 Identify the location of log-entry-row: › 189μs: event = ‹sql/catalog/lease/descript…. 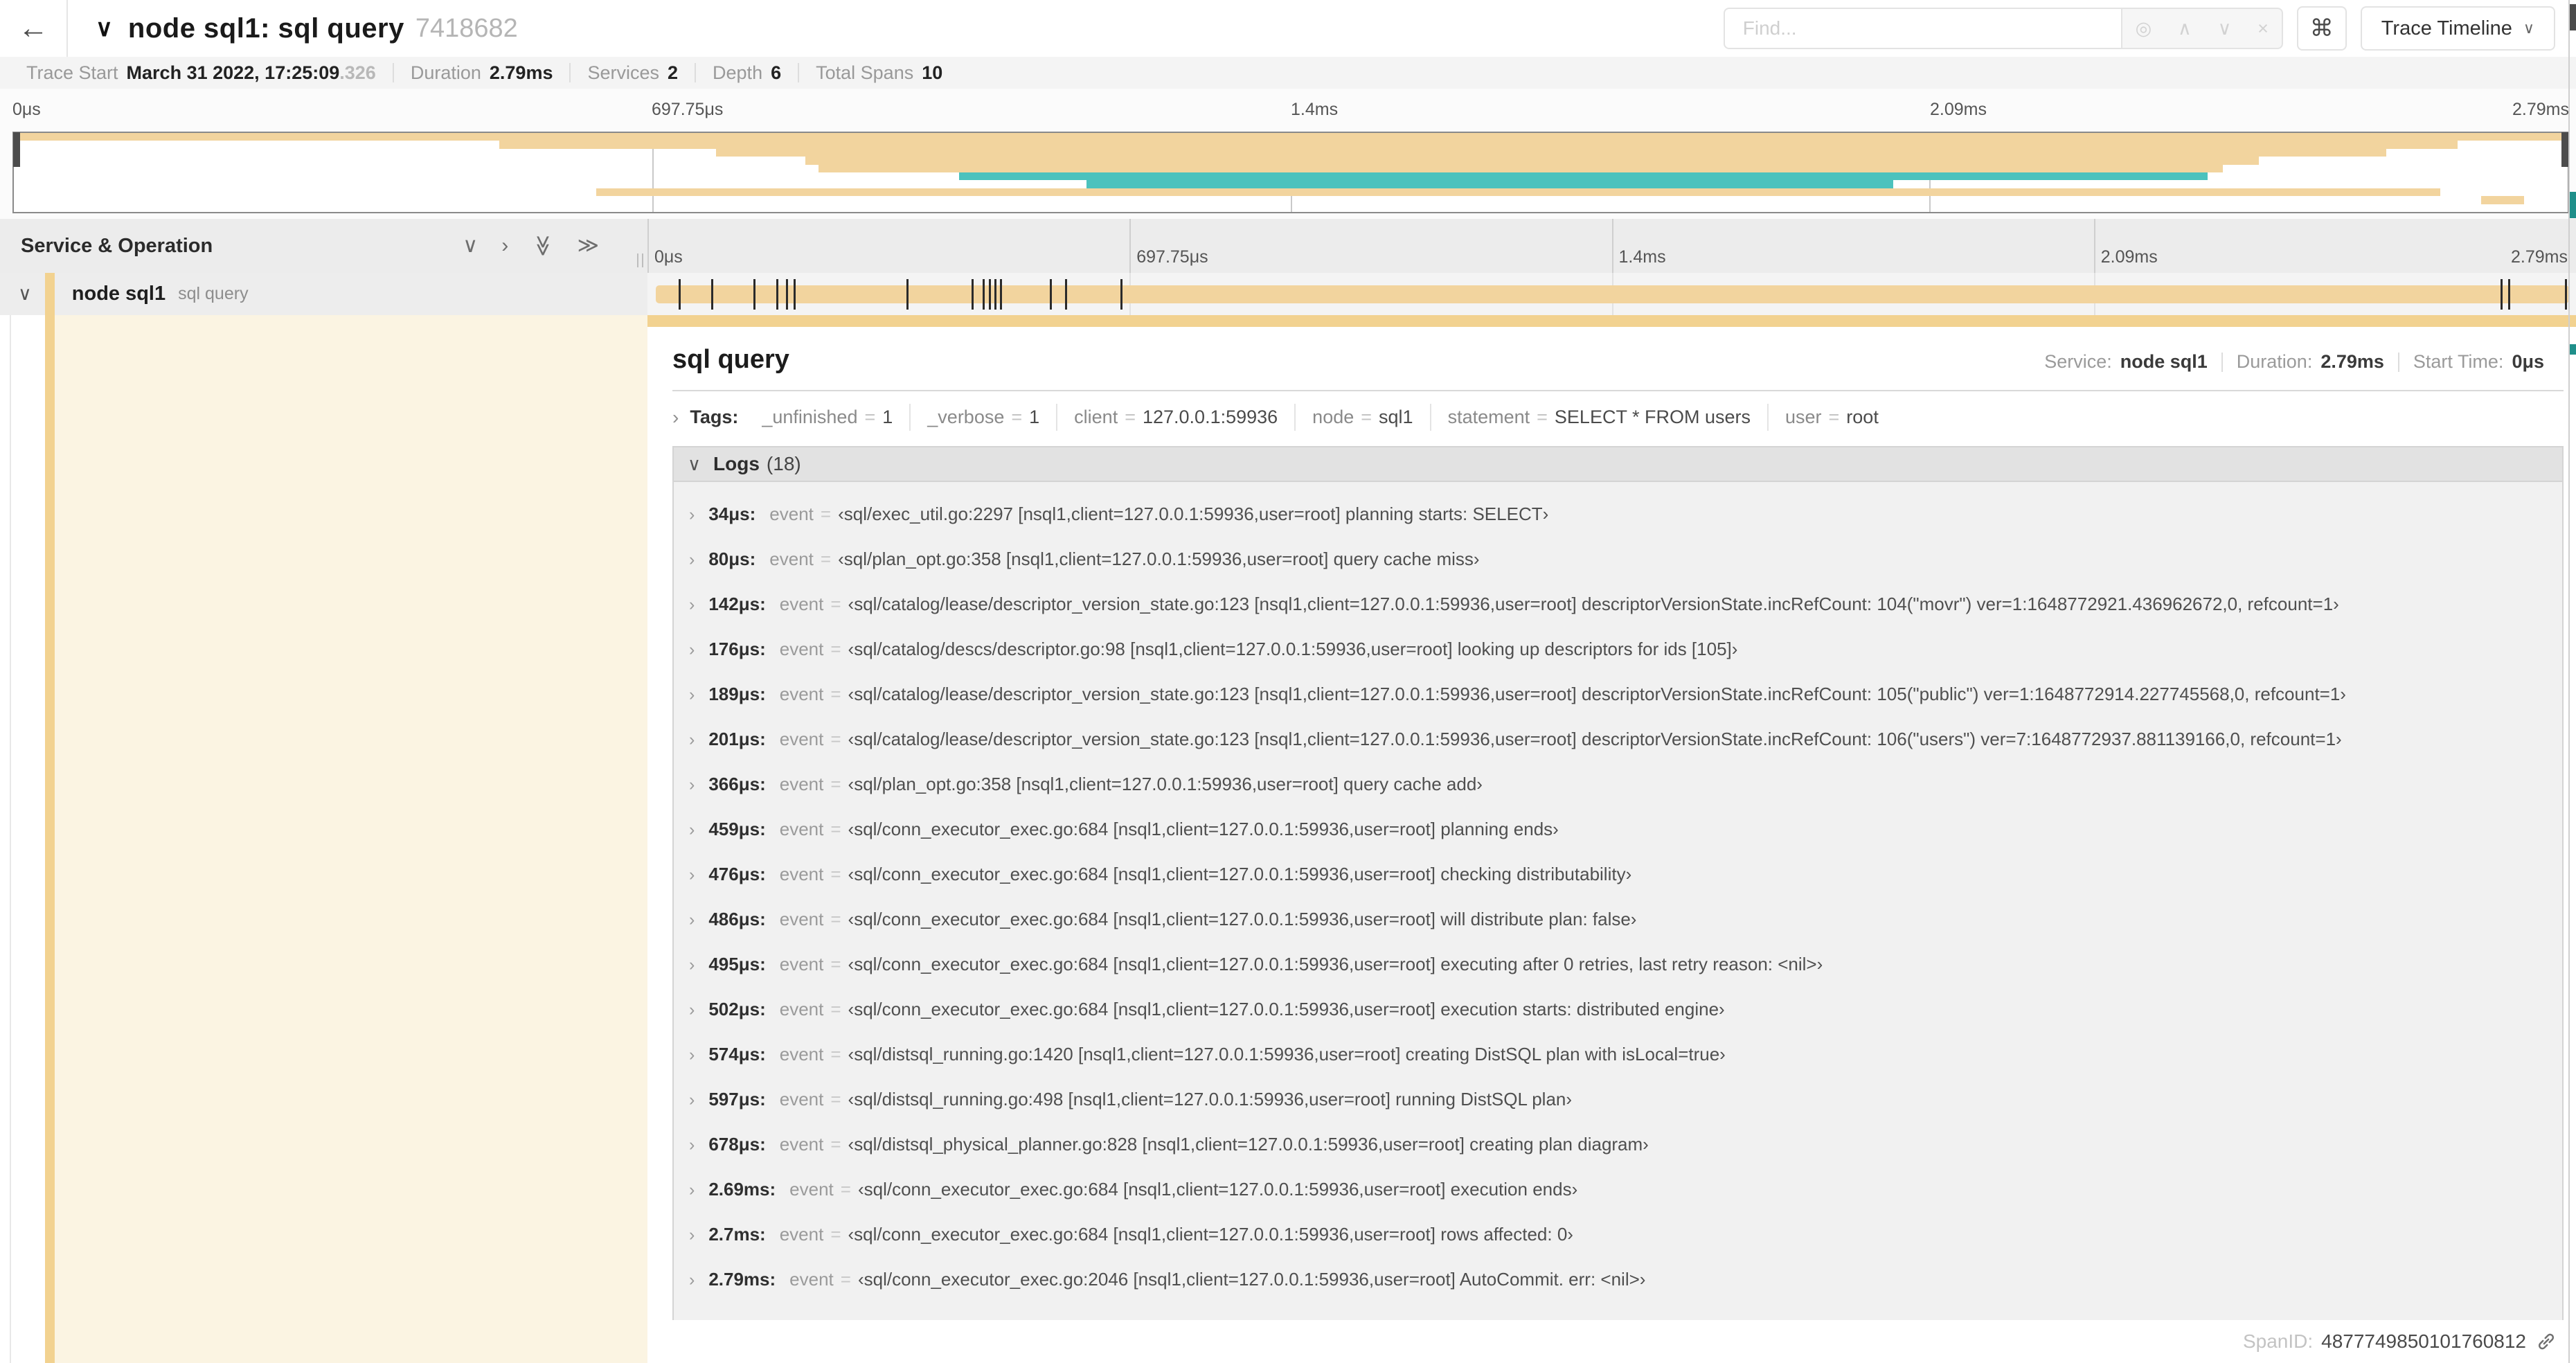
(1618, 694).